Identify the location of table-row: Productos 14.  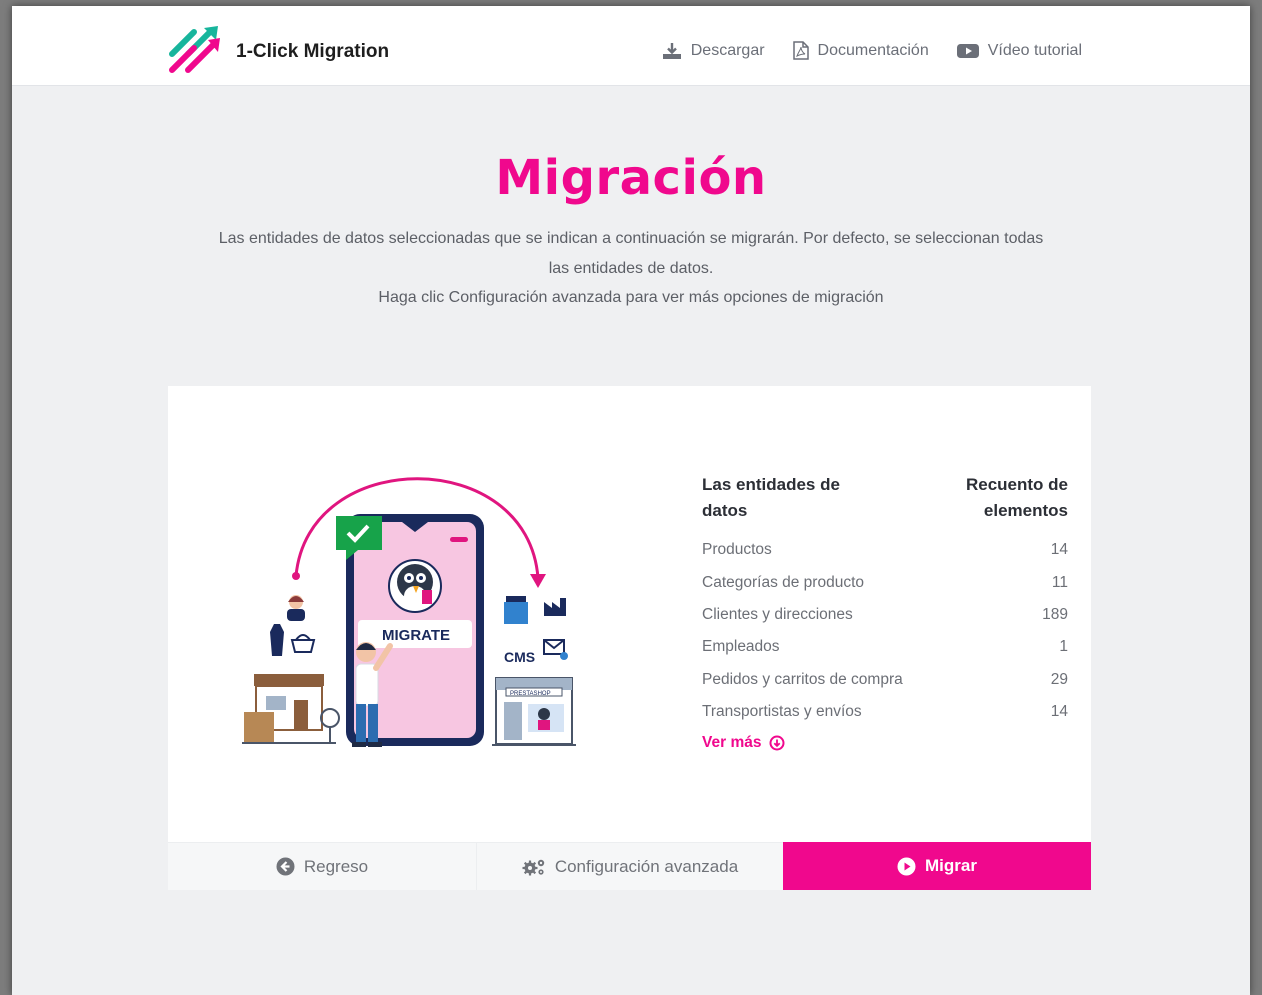
(885, 550).